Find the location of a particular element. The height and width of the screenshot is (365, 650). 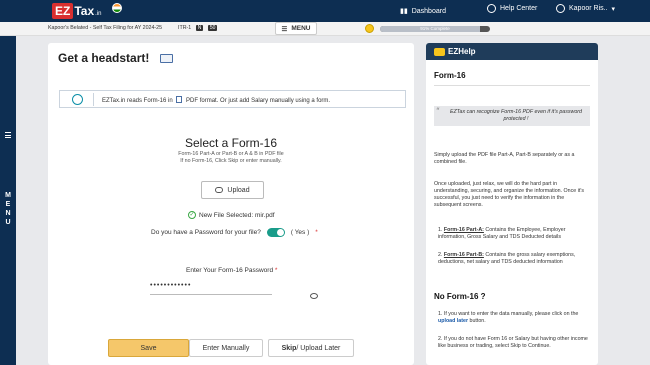

itr-info: ITR-1 N 50 is located at coordinates (198, 28).